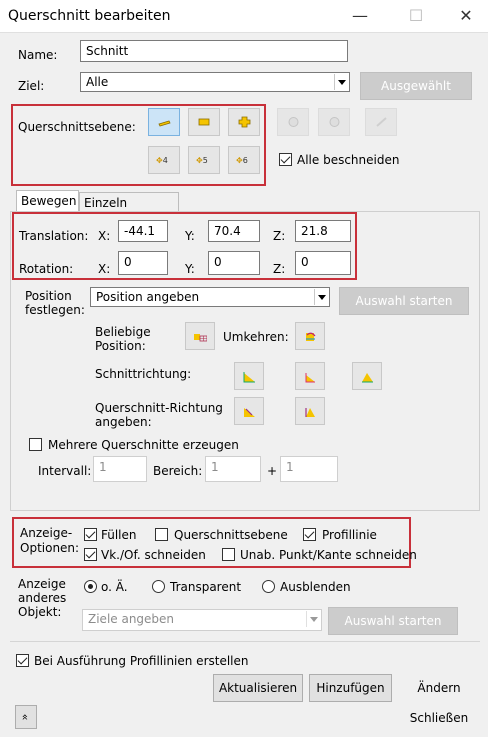  Describe the element at coordinates (268, 586) in the screenshot. I see `ausblenden-radio` at that location.